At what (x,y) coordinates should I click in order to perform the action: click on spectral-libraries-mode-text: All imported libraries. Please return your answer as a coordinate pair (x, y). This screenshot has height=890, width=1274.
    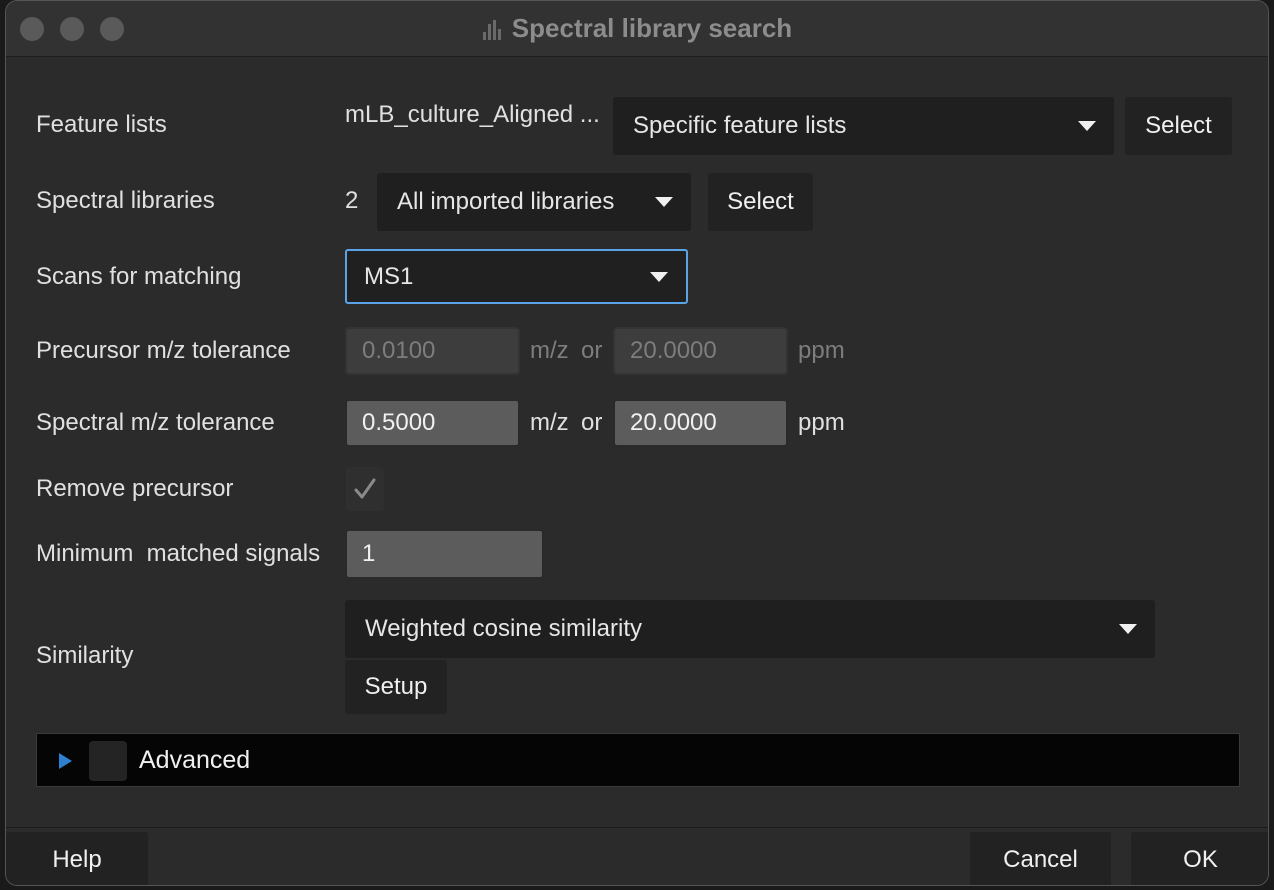
    Looking at the image, I should click on (506, 201).